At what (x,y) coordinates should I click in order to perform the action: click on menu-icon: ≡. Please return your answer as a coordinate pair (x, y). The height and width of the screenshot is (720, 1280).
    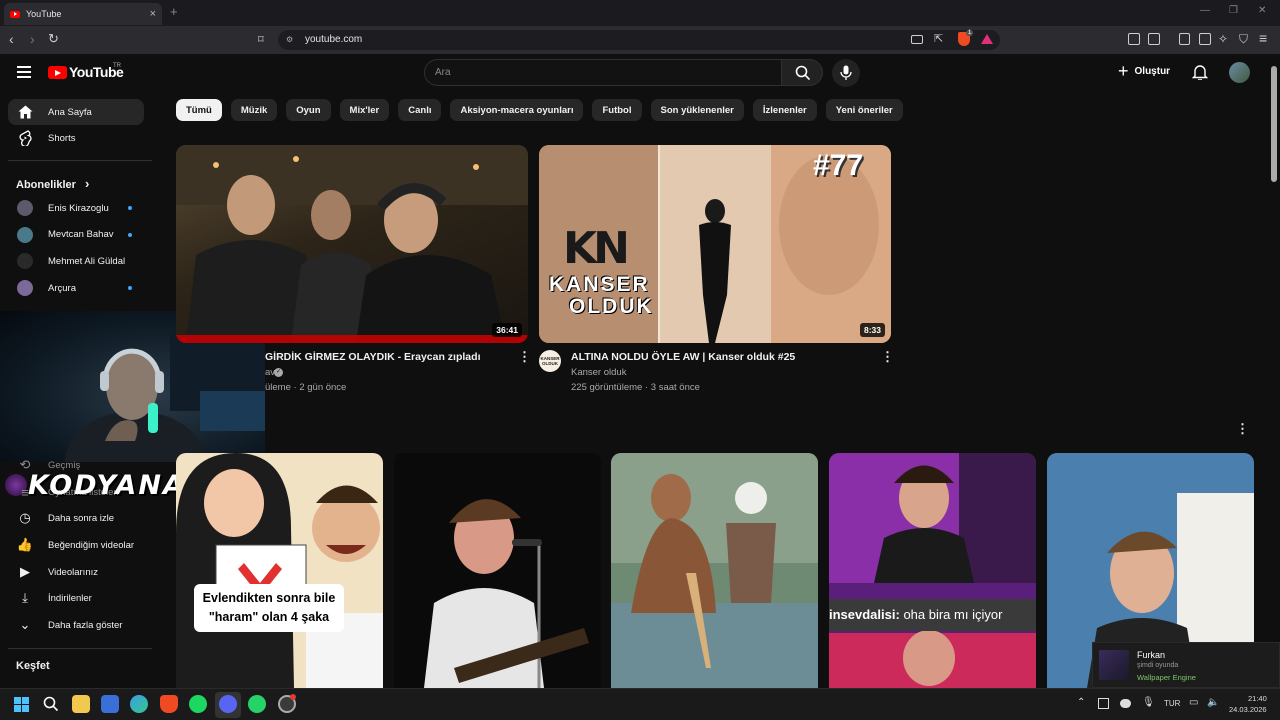
    Looking at the image, I should click on (1263, 38).